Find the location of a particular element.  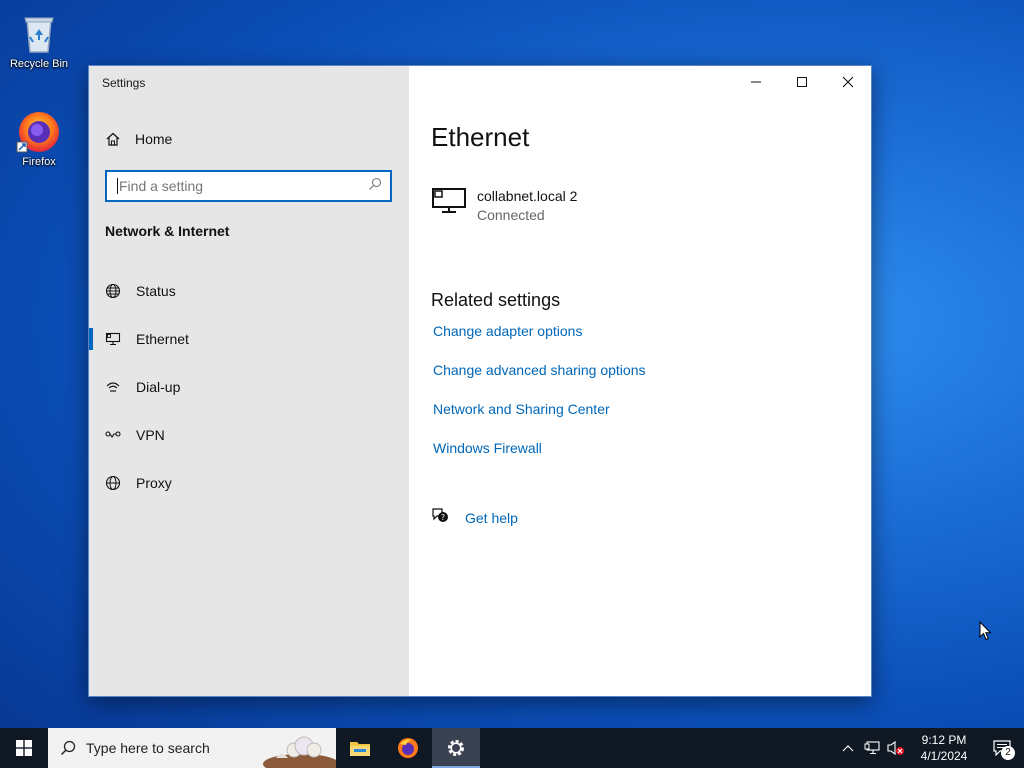

link-windows-firewall: Windows Firewall is located at coordinates (487, 448).